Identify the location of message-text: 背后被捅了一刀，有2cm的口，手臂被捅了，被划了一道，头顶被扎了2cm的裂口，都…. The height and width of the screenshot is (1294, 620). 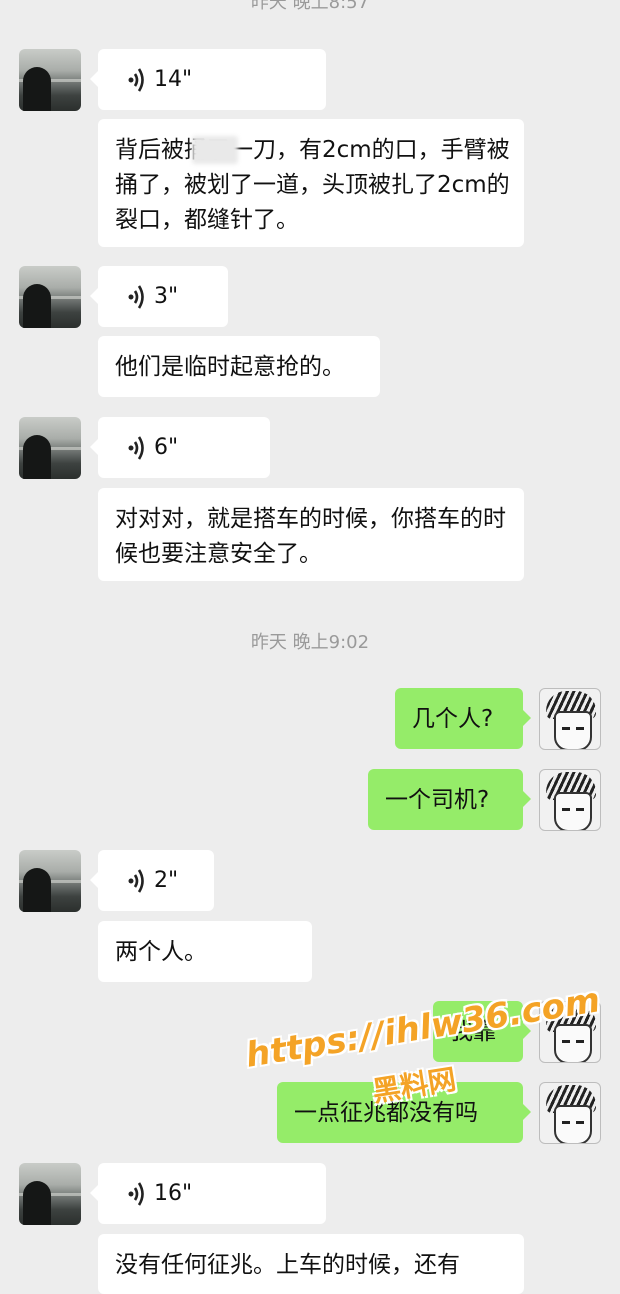
(312, 185).